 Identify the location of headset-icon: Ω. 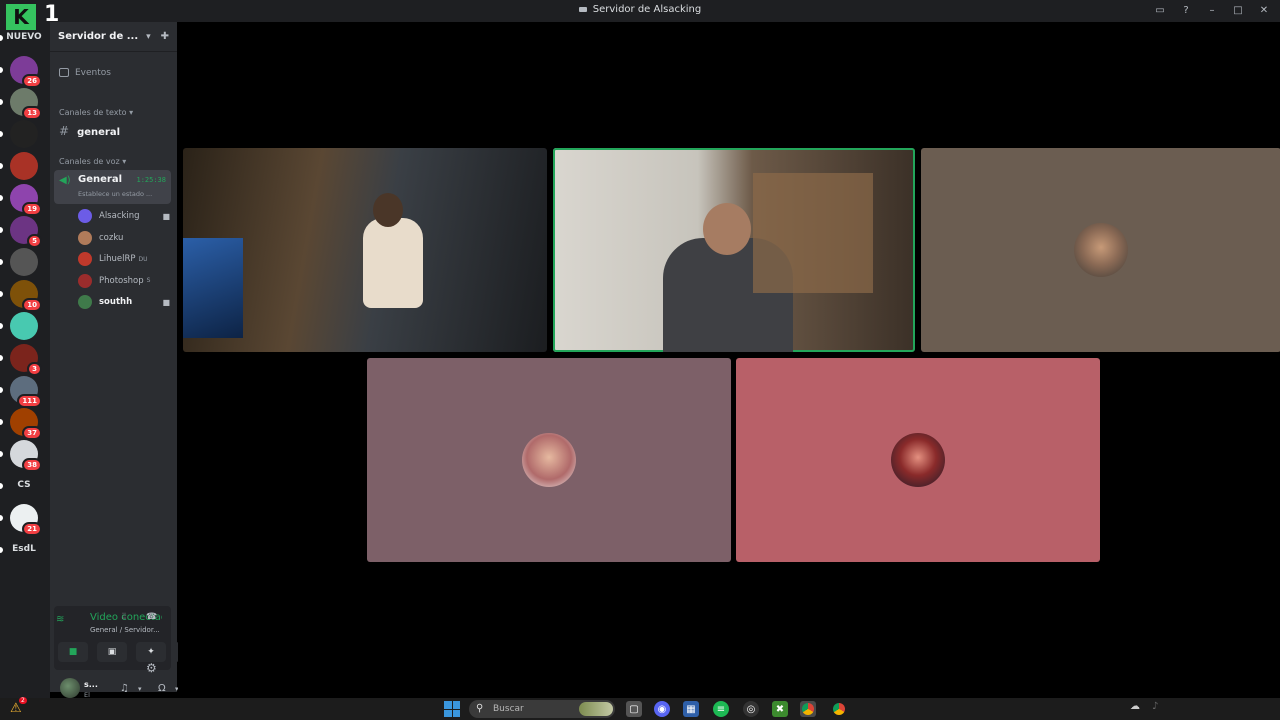
(162, 688).